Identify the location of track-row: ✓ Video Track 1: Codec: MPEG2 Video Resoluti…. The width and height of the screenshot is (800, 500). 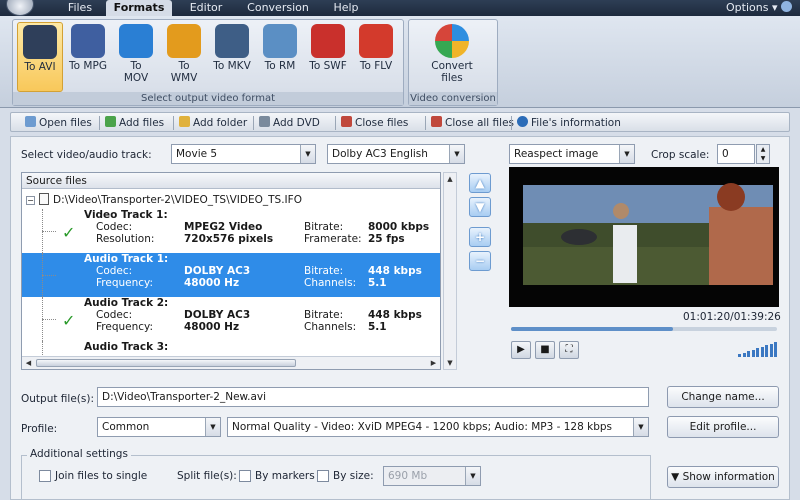
(231, 231).